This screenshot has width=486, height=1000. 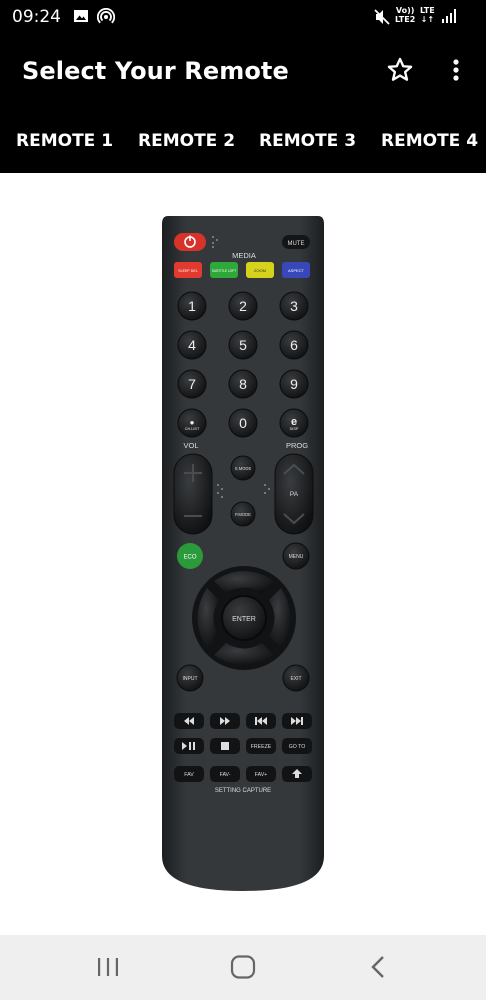 What do you see at coordinates (427, 10) in the screenshot?
I see `lte-text: LTE` at bounding box center [427, 10].